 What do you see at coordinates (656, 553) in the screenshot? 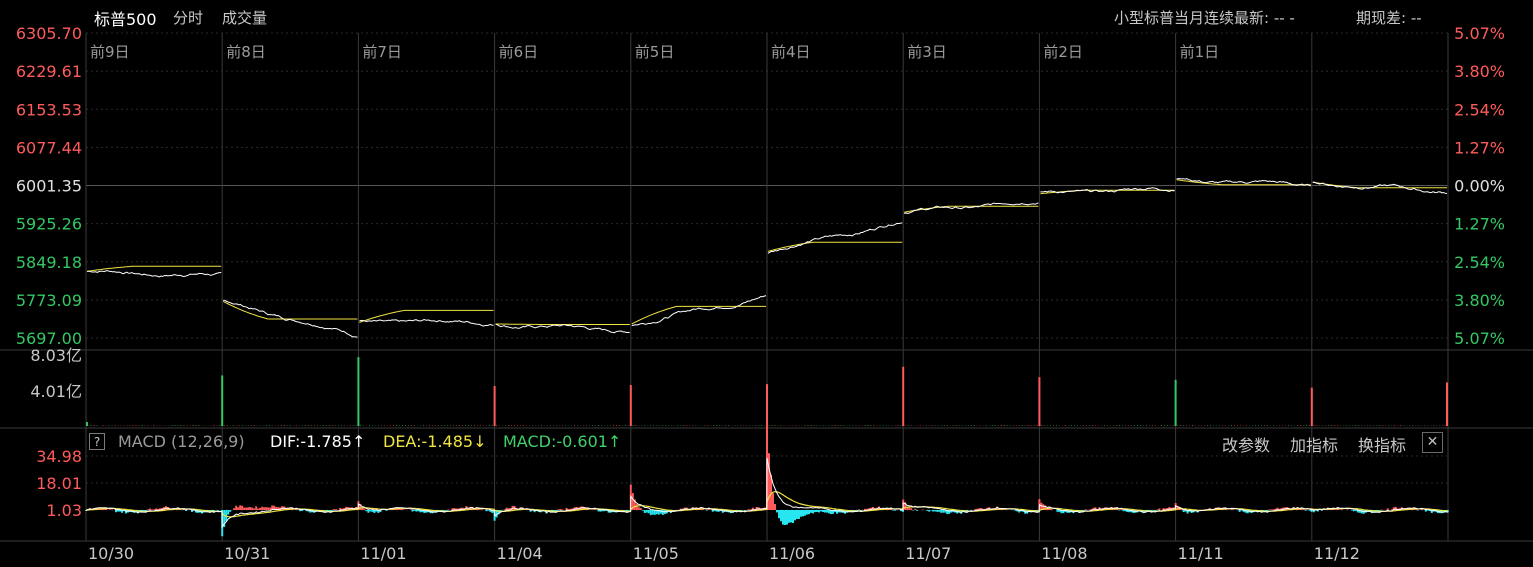
I see `date-tick-label: 11/05` at bounding box center [656, 553].